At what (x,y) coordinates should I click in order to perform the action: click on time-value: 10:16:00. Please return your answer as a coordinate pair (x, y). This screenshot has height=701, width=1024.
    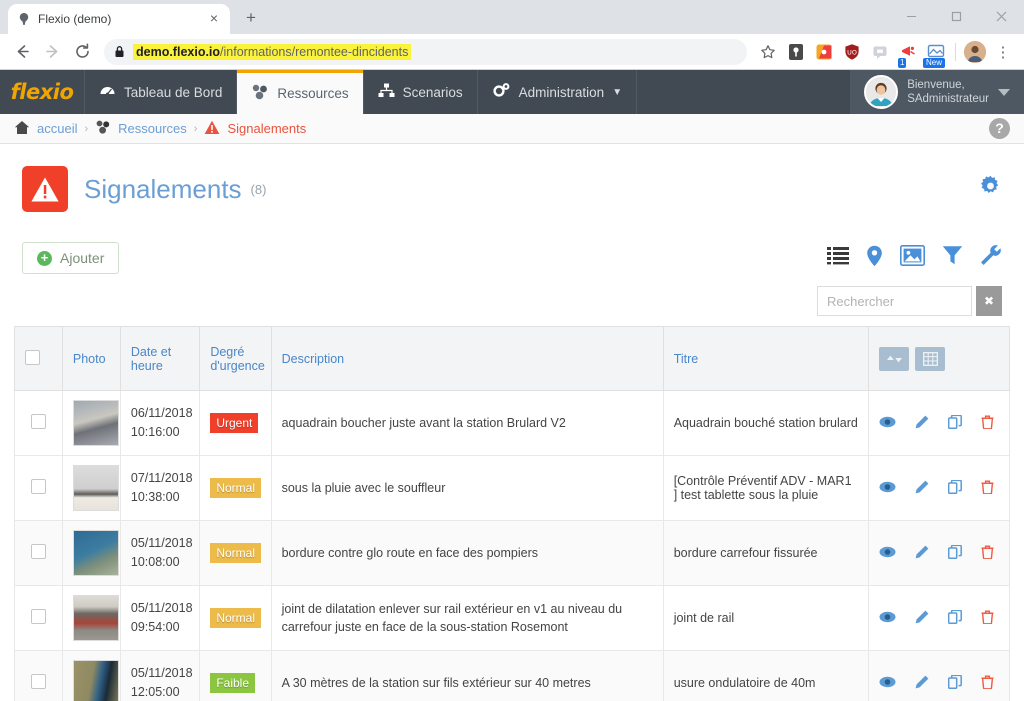
    Looking at the image, I should click on (155, 432).